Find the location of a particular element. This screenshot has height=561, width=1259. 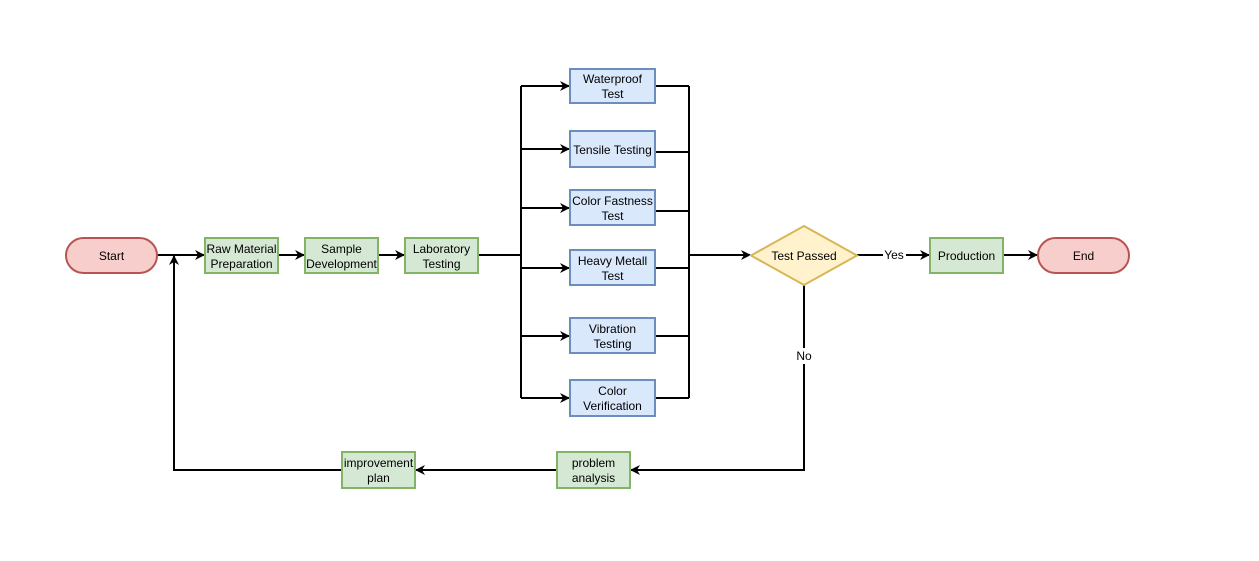

tensile-testing-node: Tensile Testing is located at coordinates (612, 149).